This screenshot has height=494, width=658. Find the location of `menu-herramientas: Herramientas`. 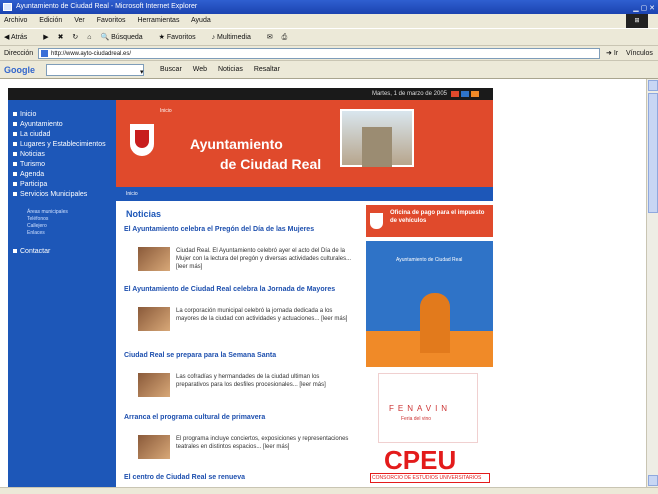

menu-herramientas: Herramientas is located at coordinates (158, 20).